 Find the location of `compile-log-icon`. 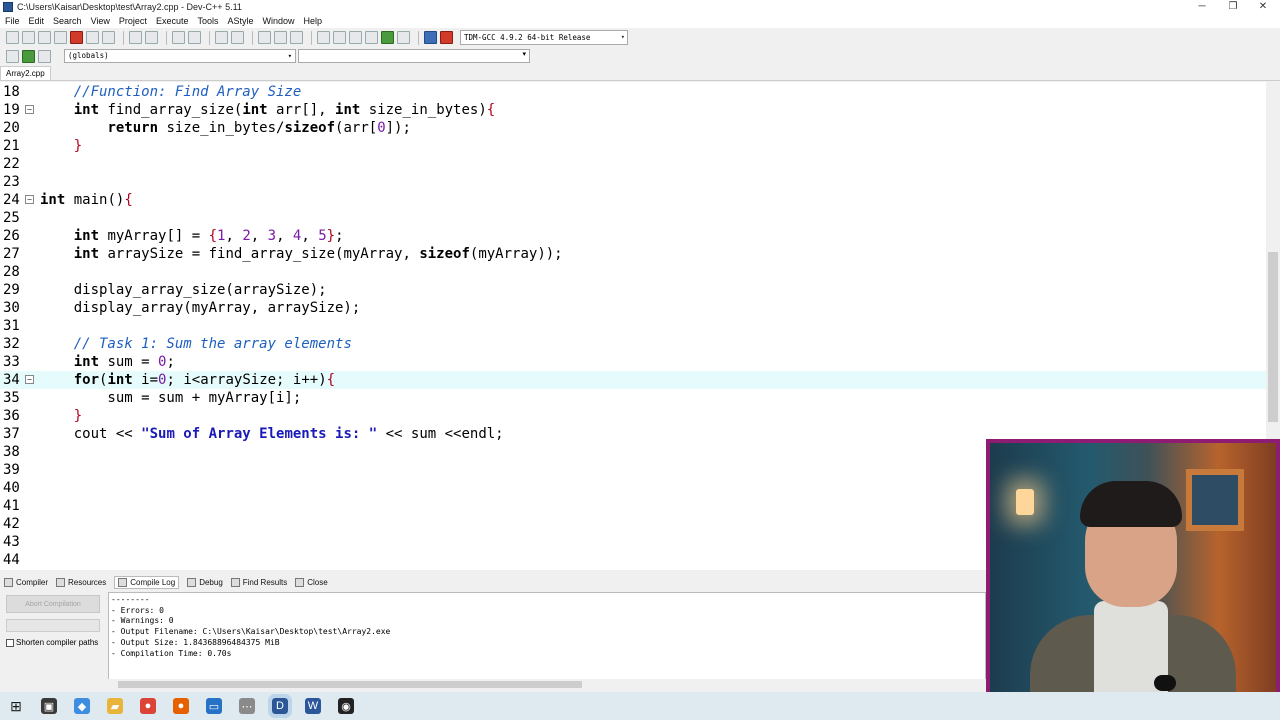

compile-log-icon is located at coordinates (123, 582).